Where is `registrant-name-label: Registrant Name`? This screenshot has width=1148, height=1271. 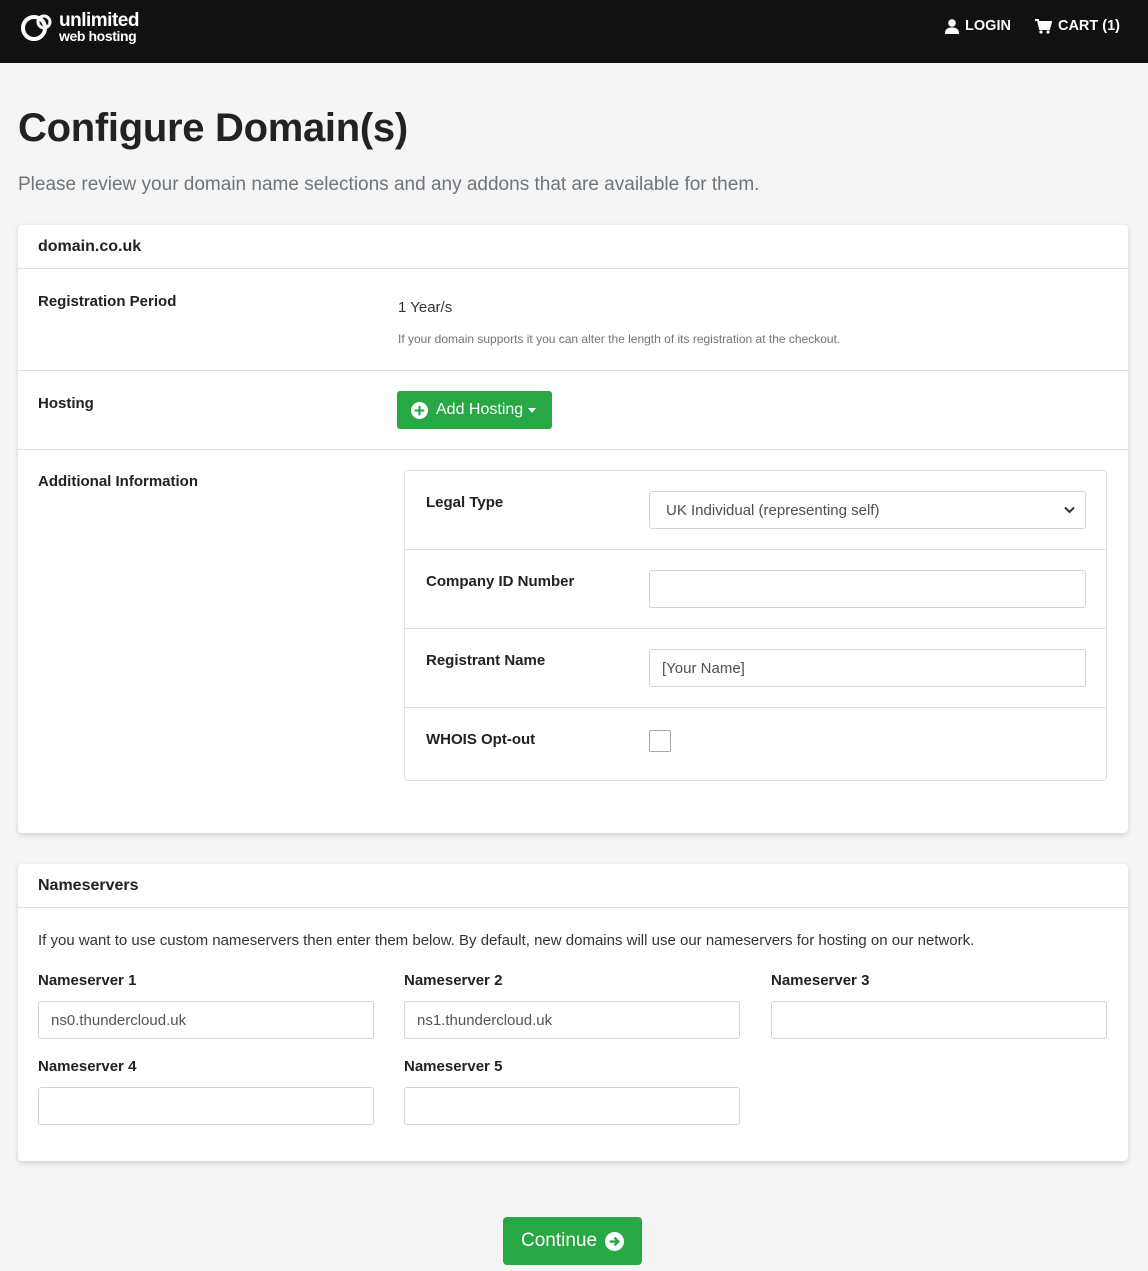 registrant-name-label: Registrant Name is located at coordinates (486, 660).